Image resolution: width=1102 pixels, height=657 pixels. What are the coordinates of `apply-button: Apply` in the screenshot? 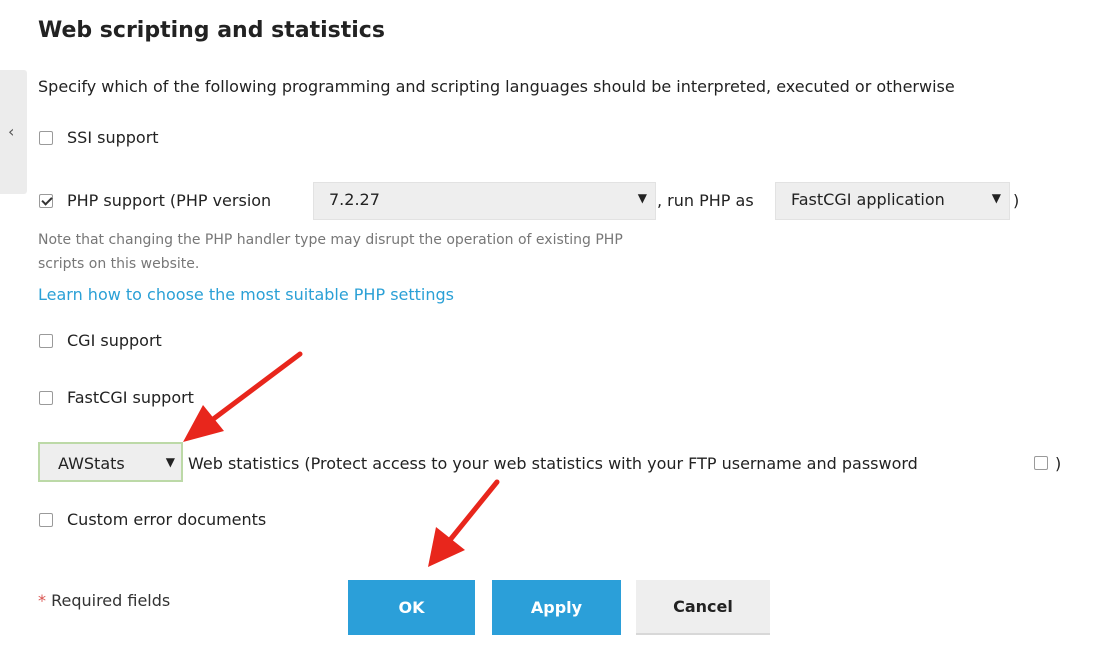 It's located at (556, 607).